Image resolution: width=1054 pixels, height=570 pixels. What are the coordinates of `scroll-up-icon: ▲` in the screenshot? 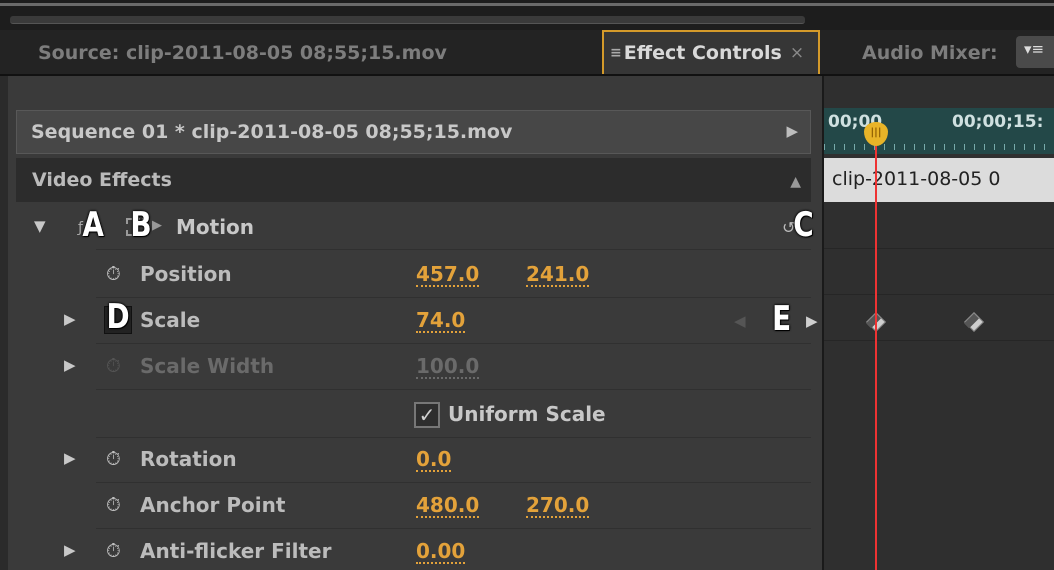 It's located at (795, 182).